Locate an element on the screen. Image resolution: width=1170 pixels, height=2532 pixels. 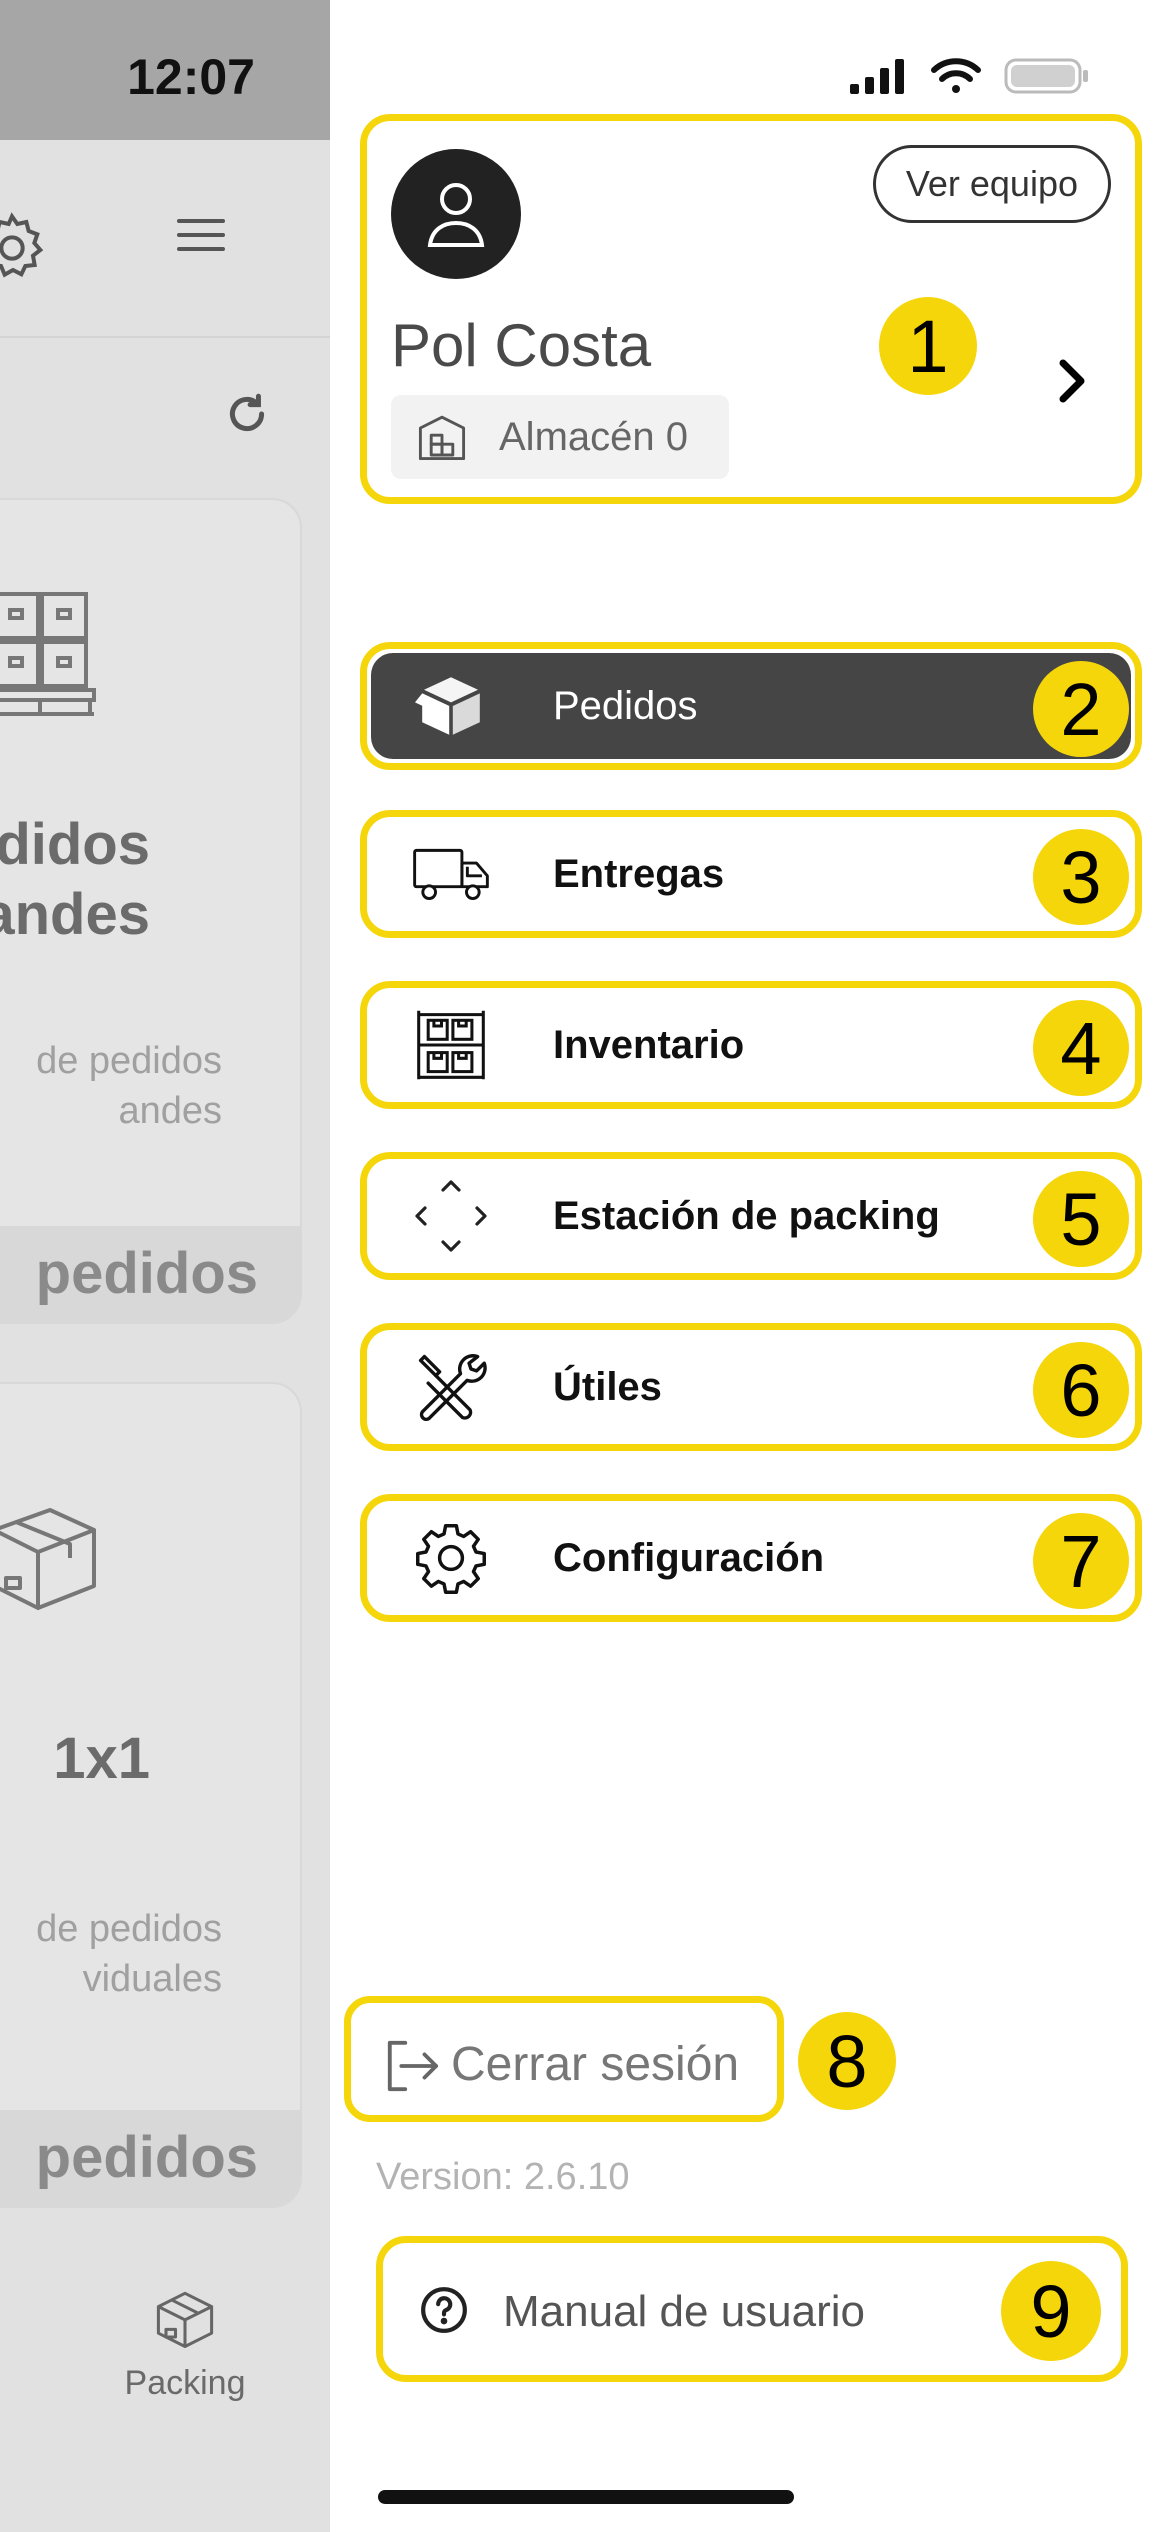
menu-item-pedidos: Pedidos 2 is located at coordinates (751, 706).